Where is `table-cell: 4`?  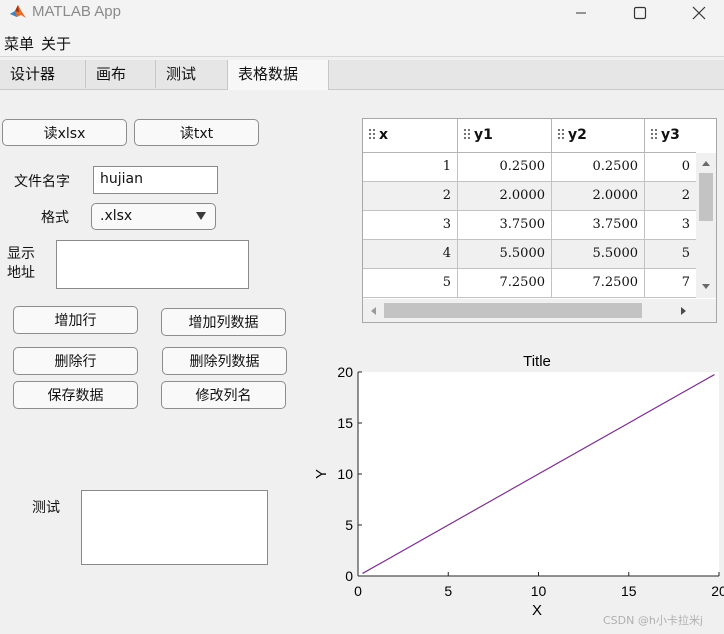 table-cell: 4 is located at coordinates (410, 254).